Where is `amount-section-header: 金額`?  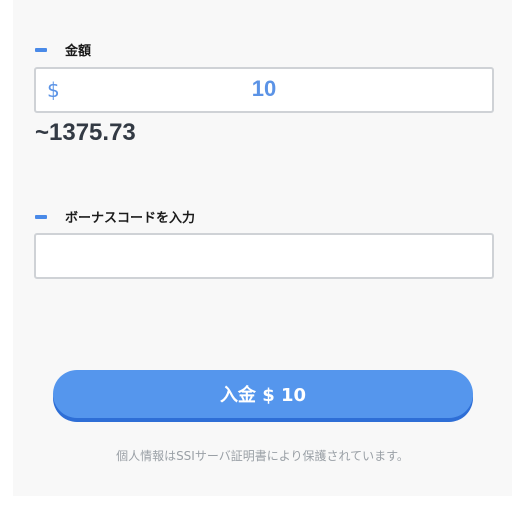
amount-section-header: 金額 is located at coordinates (63, 49).